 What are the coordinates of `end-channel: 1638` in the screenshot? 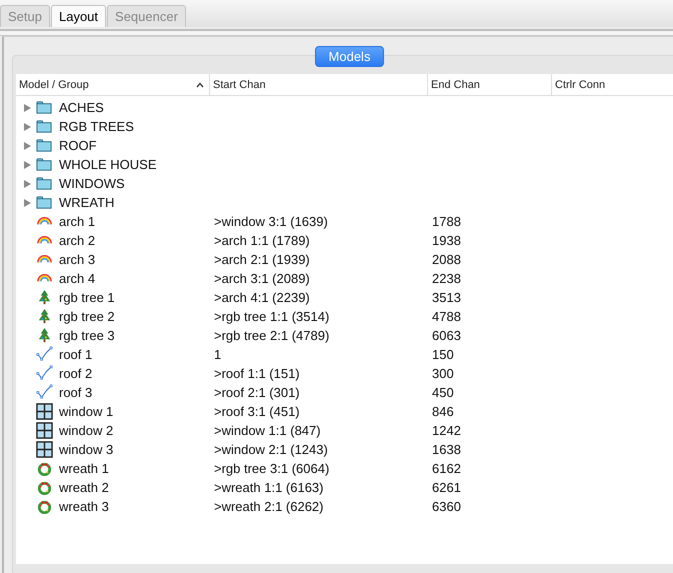 It's located at (446, 449).